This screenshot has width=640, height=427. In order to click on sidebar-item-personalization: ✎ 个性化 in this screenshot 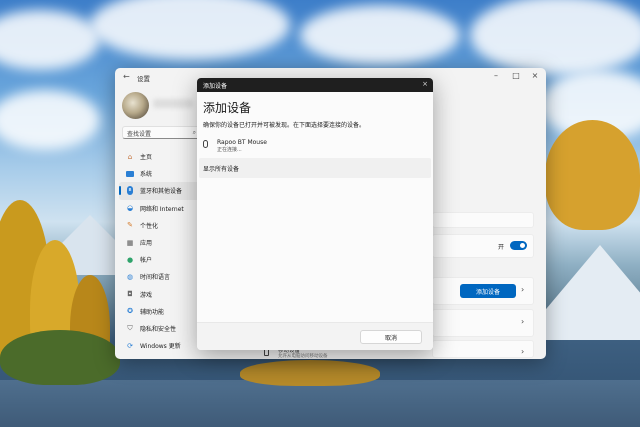, I will do `click(159, 225)`.